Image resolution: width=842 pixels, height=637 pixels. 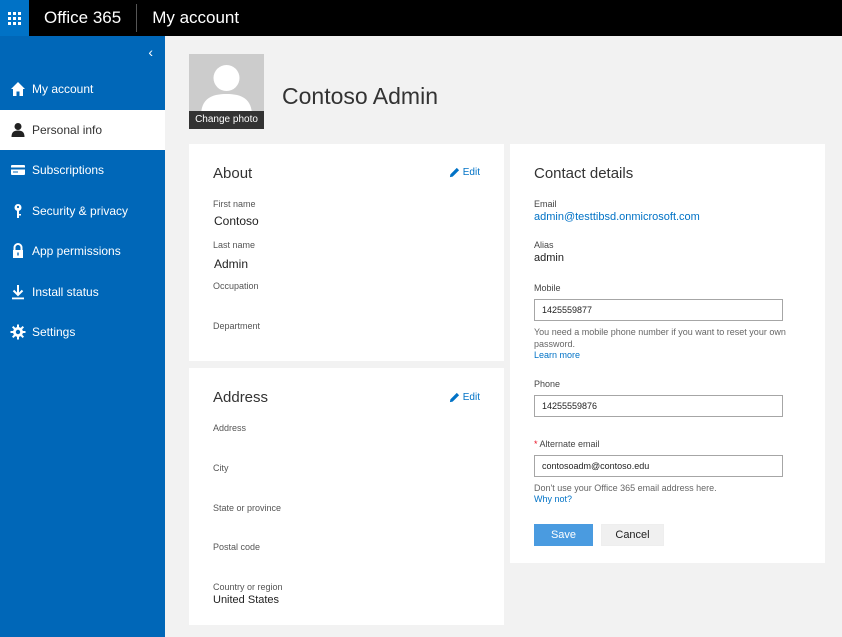 I want to click on address-edit-button: Edit, so click(x=464, y=397).